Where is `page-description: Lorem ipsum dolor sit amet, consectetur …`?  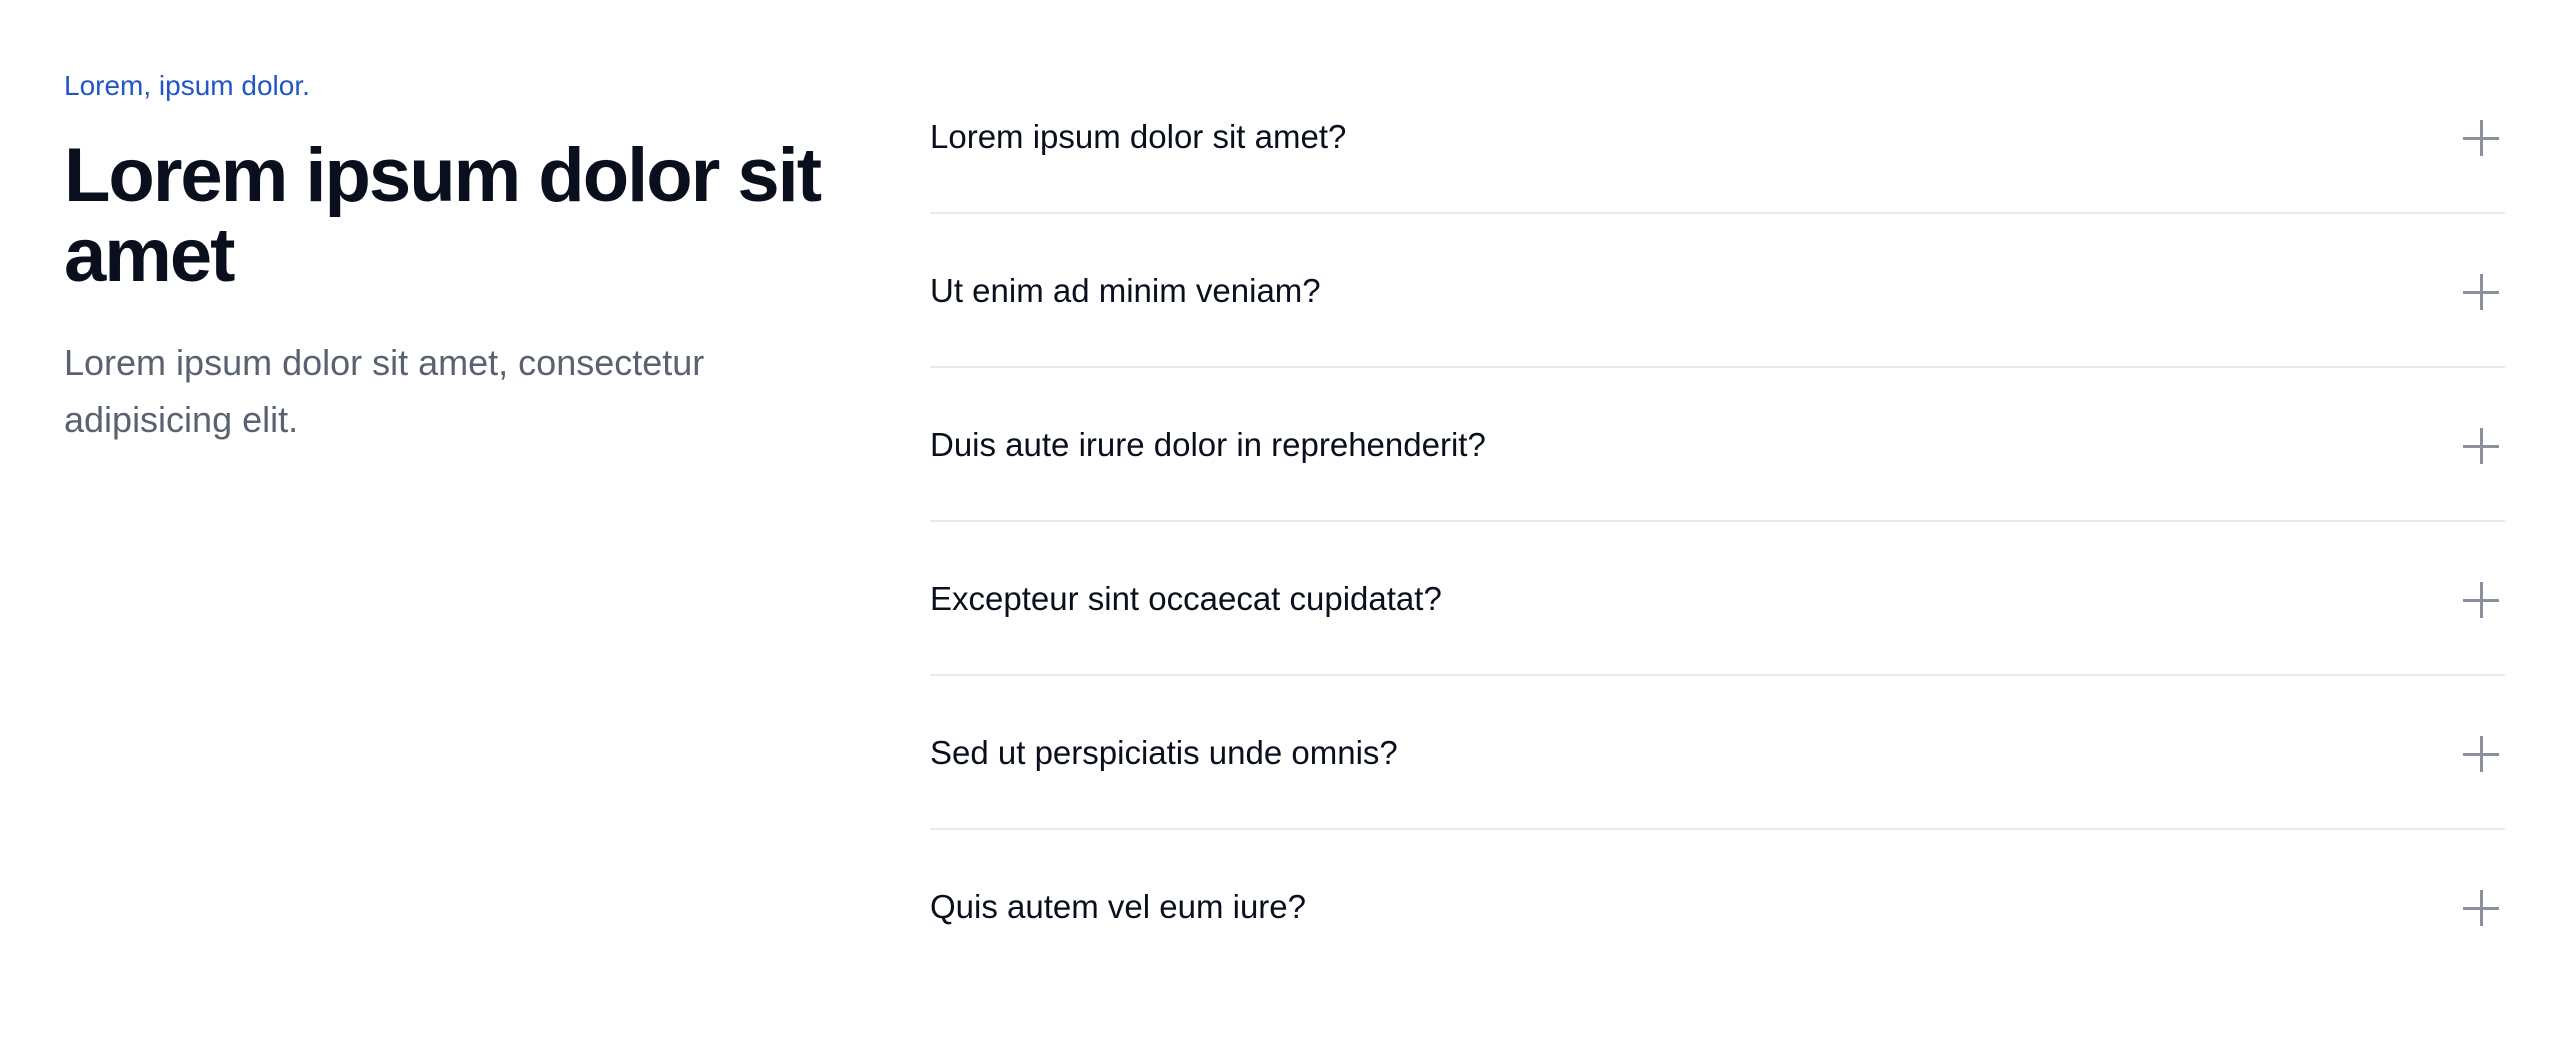 page-description: Lorem ipsum dolor sit amet, consectetur … is located at coordinates (384, 391).